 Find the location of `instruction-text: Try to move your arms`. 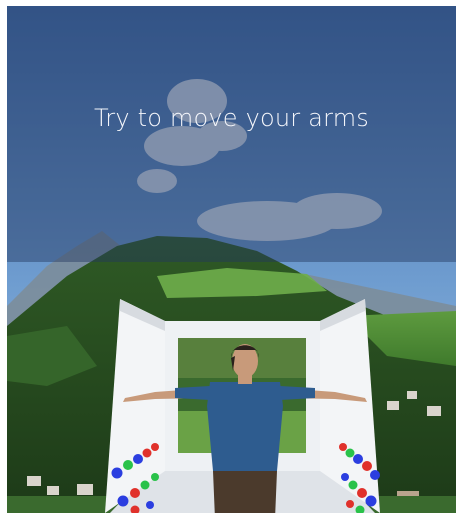

instruction-text: Try to move your arms is located at coordinates (231, 118).